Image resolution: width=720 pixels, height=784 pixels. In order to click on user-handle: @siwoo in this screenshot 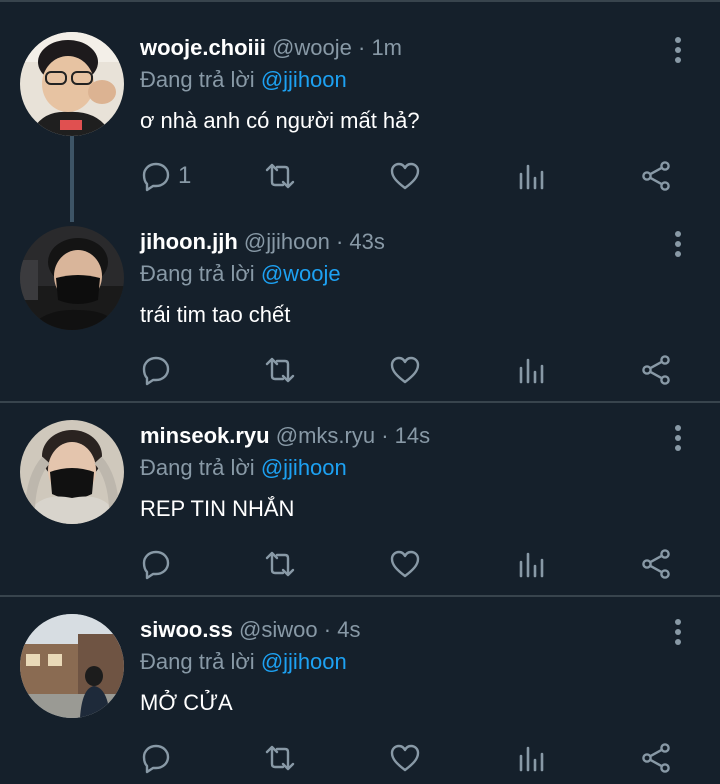, I will do `click(278, 629)`.